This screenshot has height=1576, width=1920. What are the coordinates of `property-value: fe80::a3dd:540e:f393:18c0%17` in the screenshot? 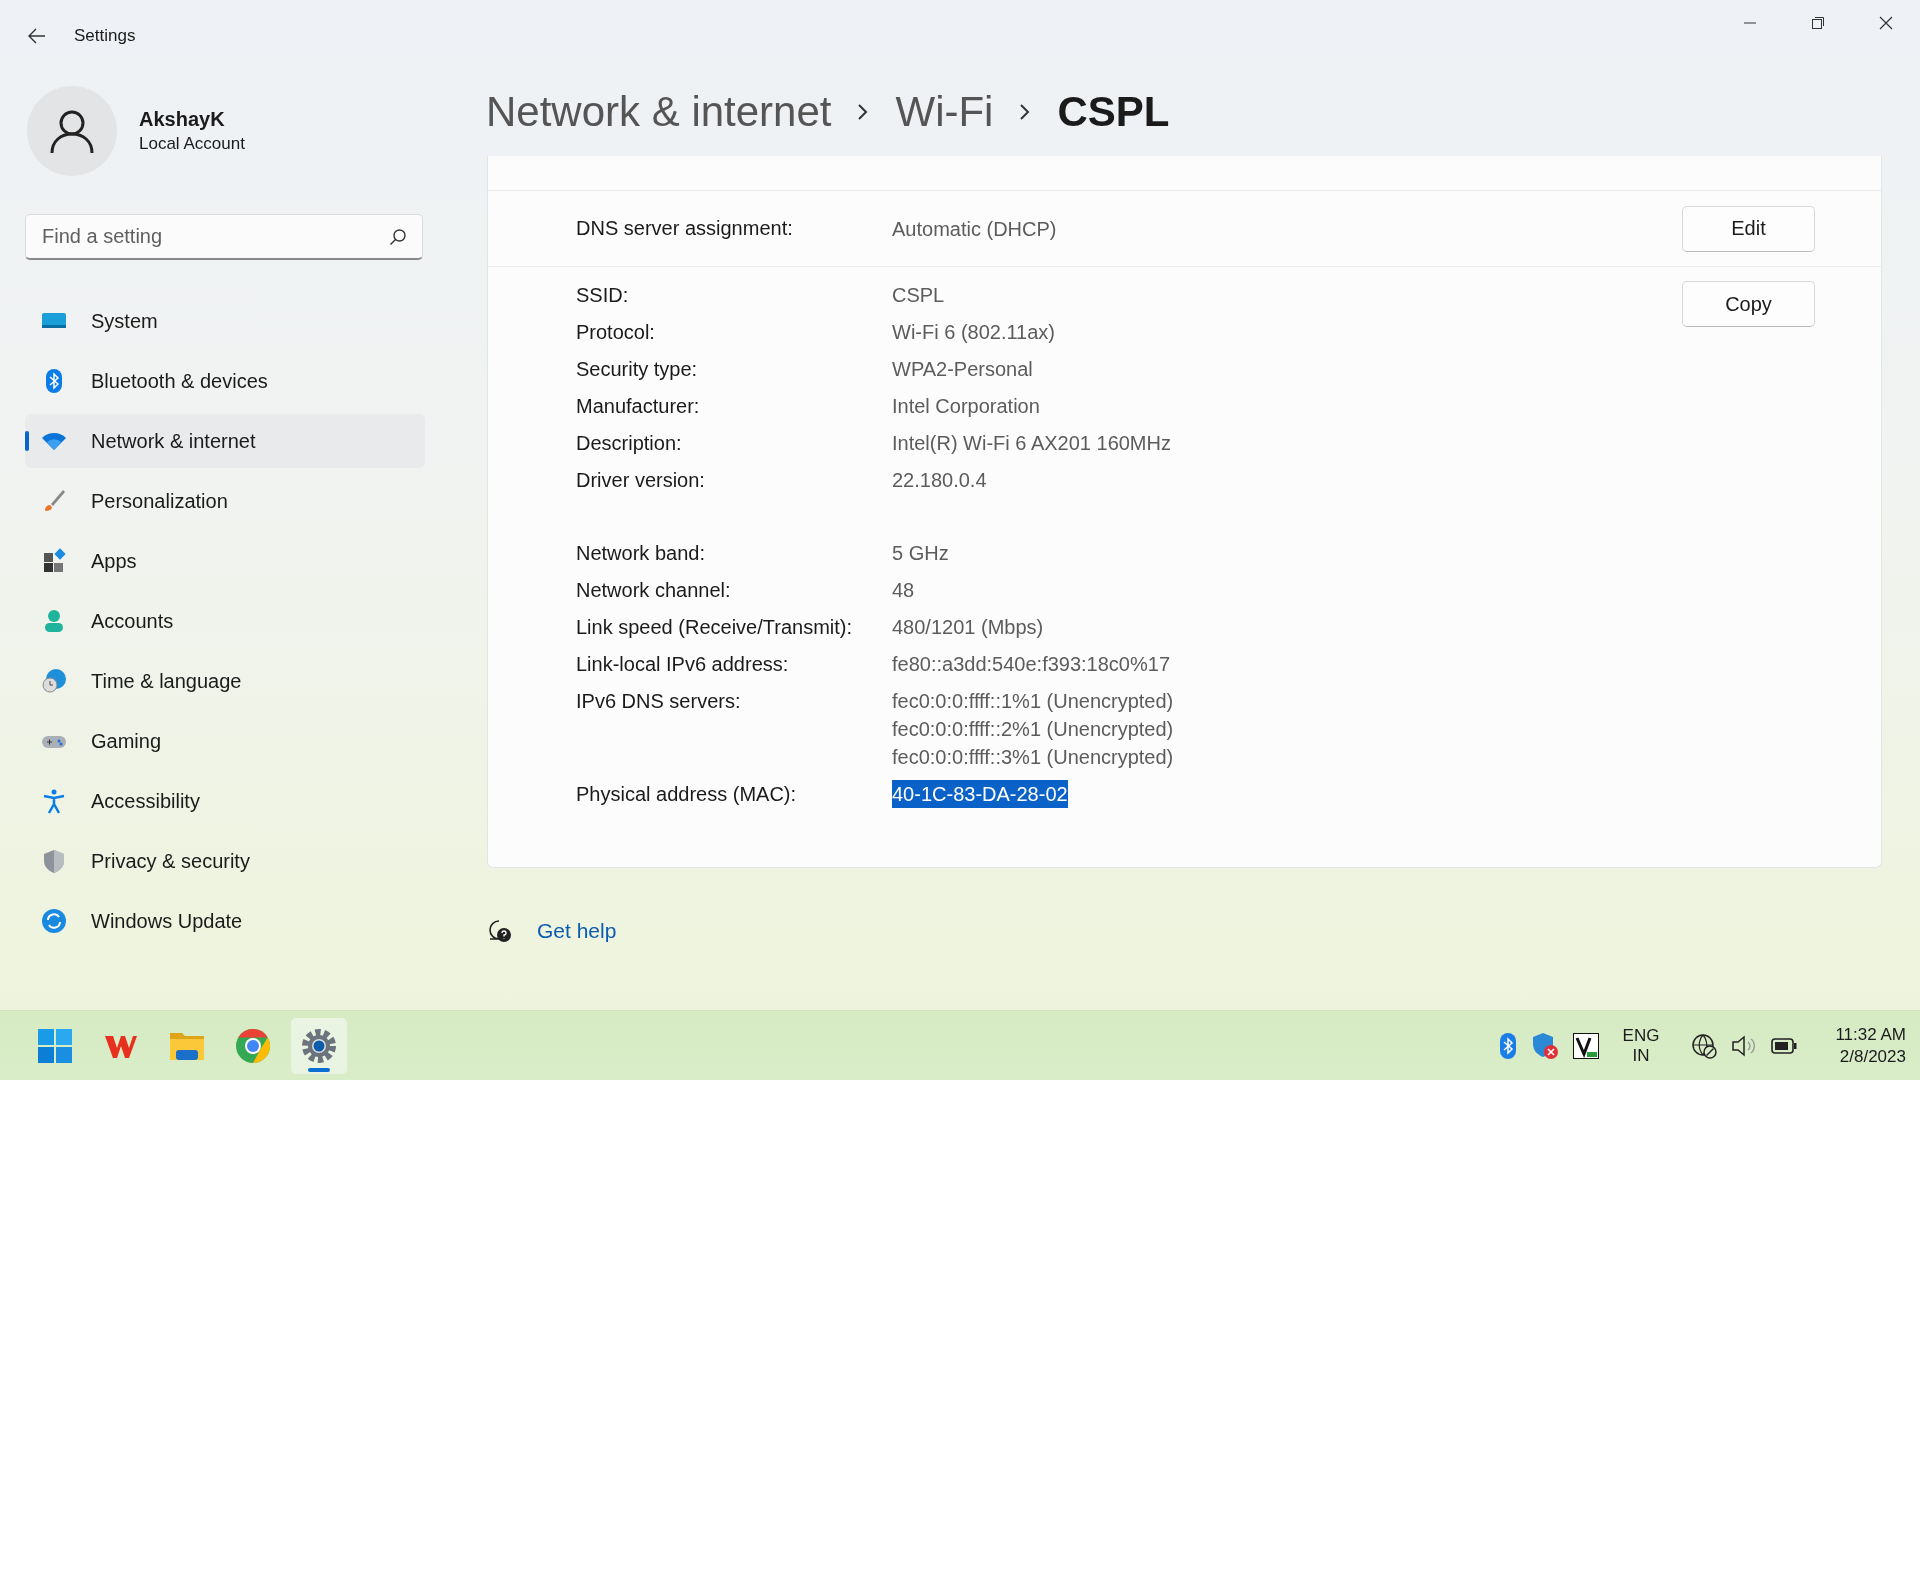 It's located at (1031, 664).